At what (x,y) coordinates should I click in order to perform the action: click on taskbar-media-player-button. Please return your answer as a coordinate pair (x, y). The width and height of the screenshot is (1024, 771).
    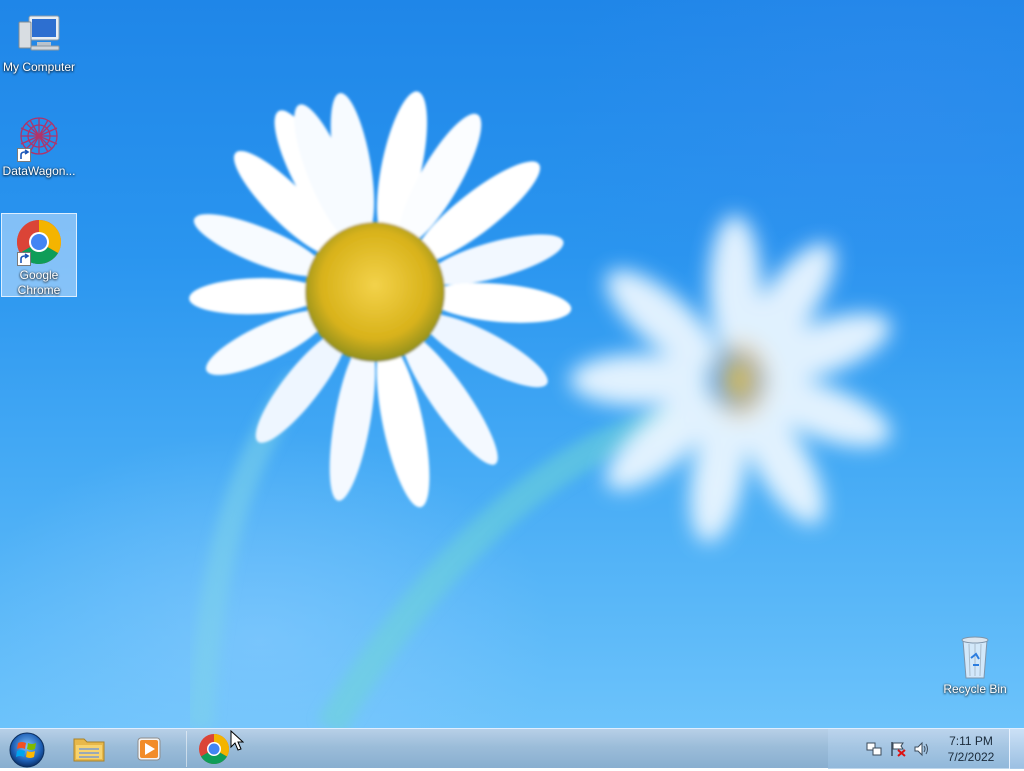
    Looking at the image, I should click on (150, 749).